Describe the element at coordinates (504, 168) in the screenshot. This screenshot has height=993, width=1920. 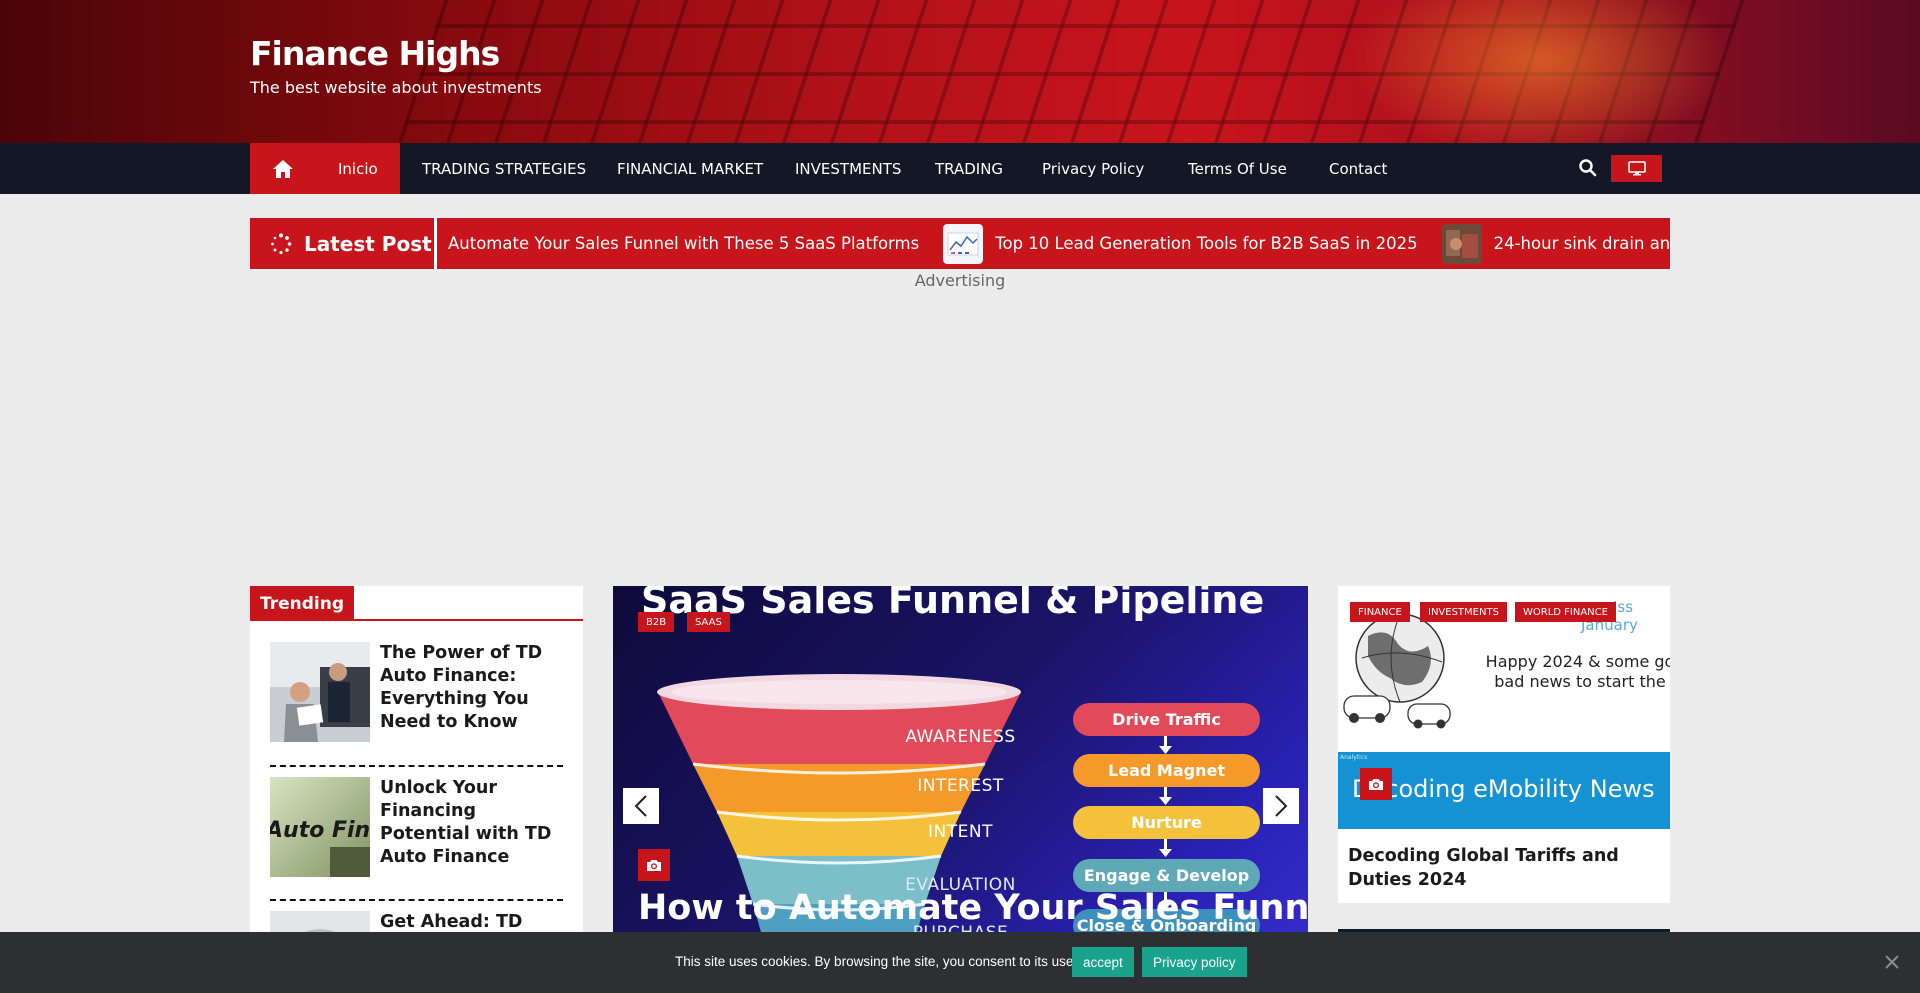
I see `nav-item-trading-strategies: TRADING STRATEGIES` at that location.